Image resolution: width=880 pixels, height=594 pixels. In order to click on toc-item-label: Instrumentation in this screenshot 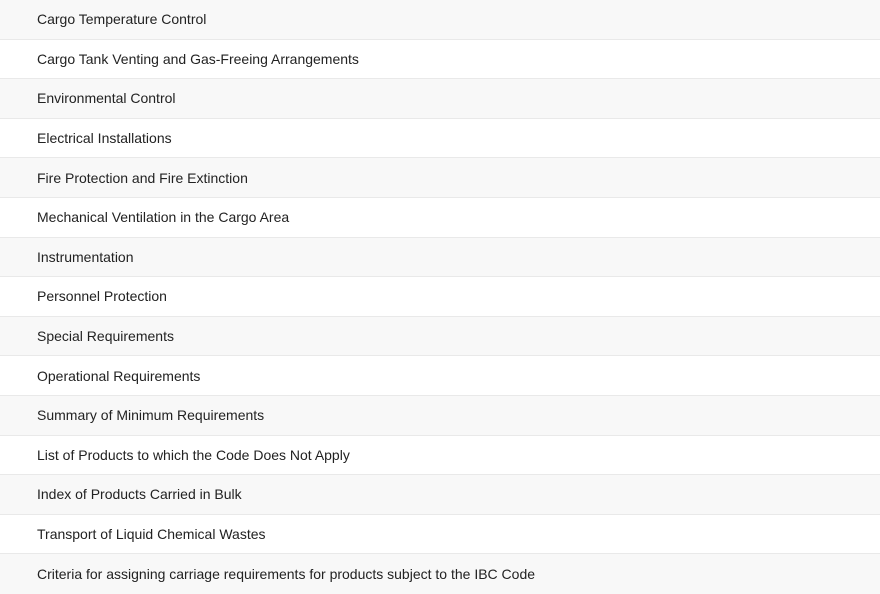, I will do `click(85, 256)`.